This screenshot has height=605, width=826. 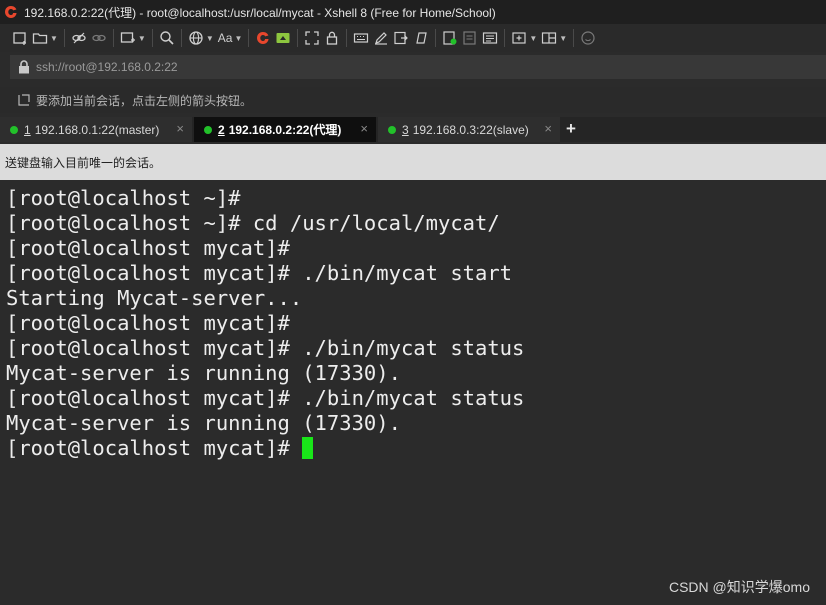 I want to click on lock-icon, so click(x=332, y=38).